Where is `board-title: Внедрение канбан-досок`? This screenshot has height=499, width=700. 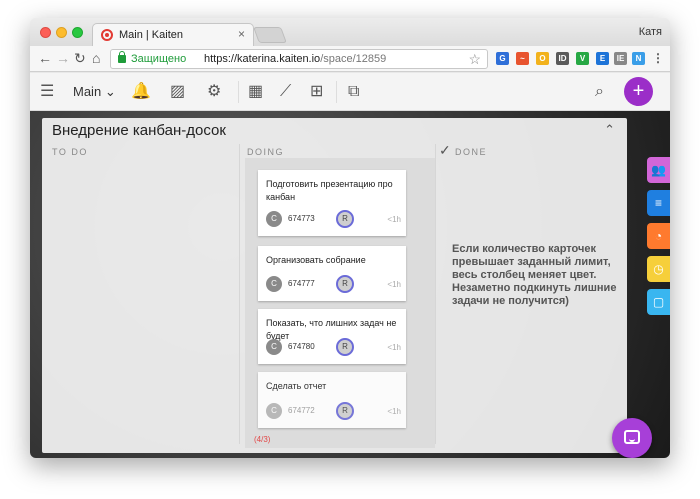
board-title: Внедрение канбан-досок is located at coordinates (139, 130).